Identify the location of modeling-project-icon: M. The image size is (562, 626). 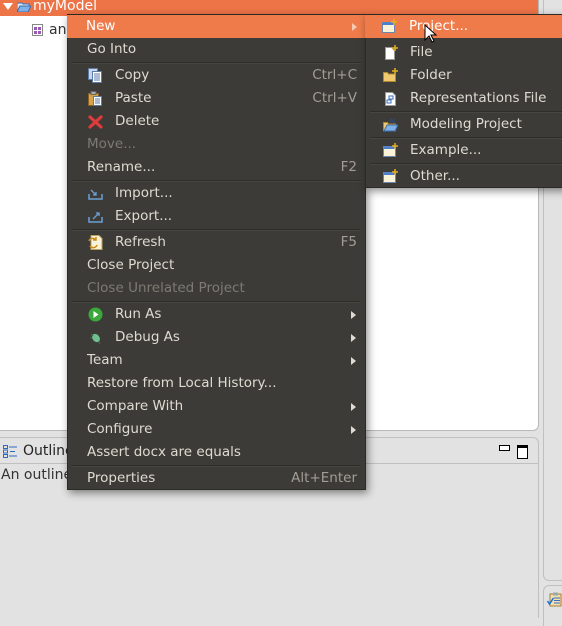
(390, 125).